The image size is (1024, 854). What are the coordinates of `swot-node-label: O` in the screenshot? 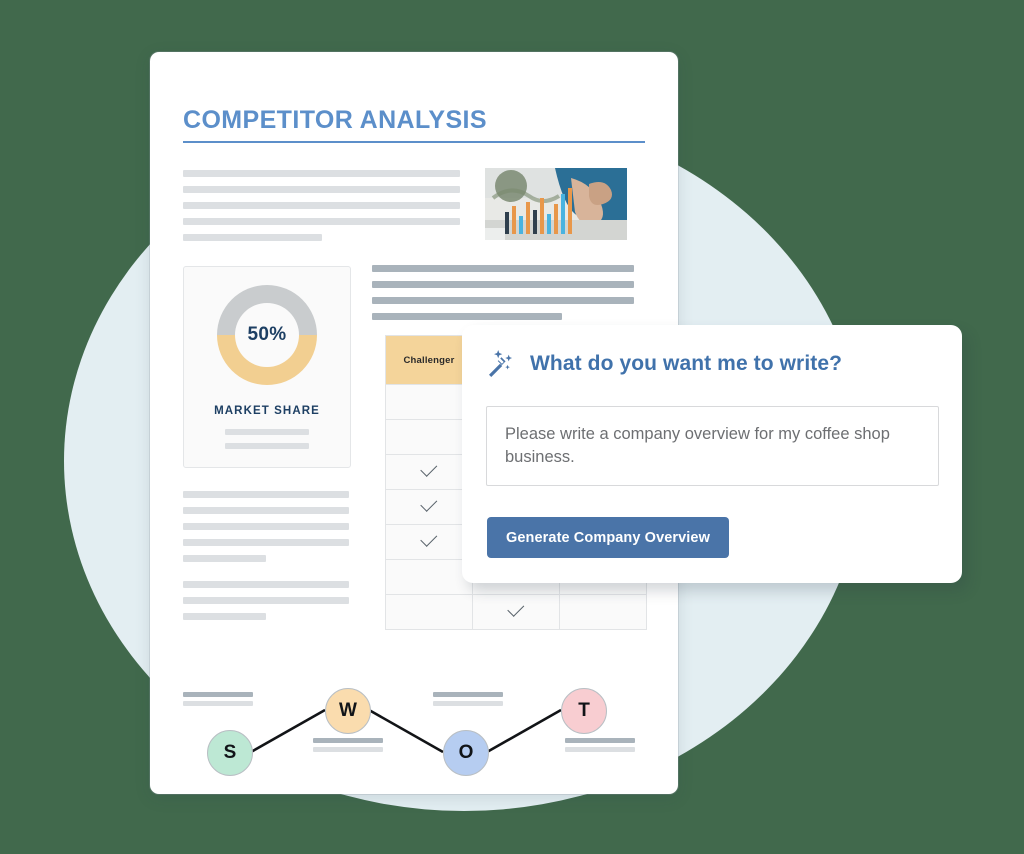 It's located at (466, 752).